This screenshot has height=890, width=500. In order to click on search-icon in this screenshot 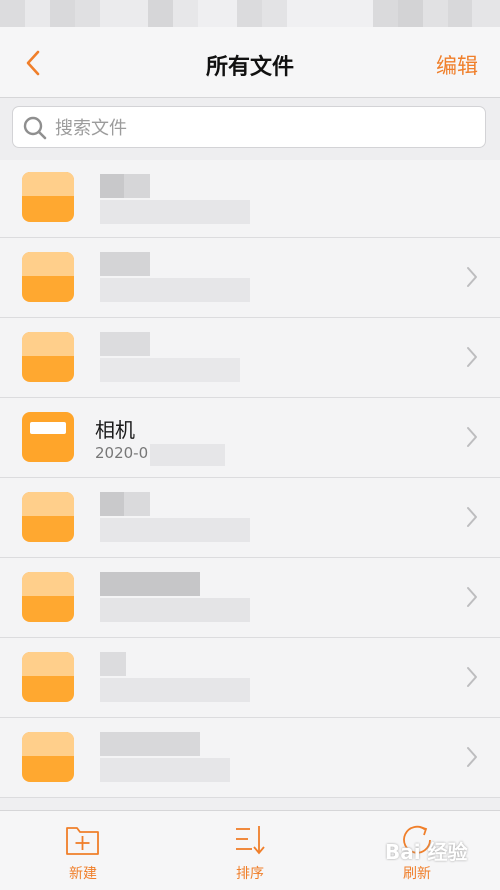, I will do `click(35, 128)`.